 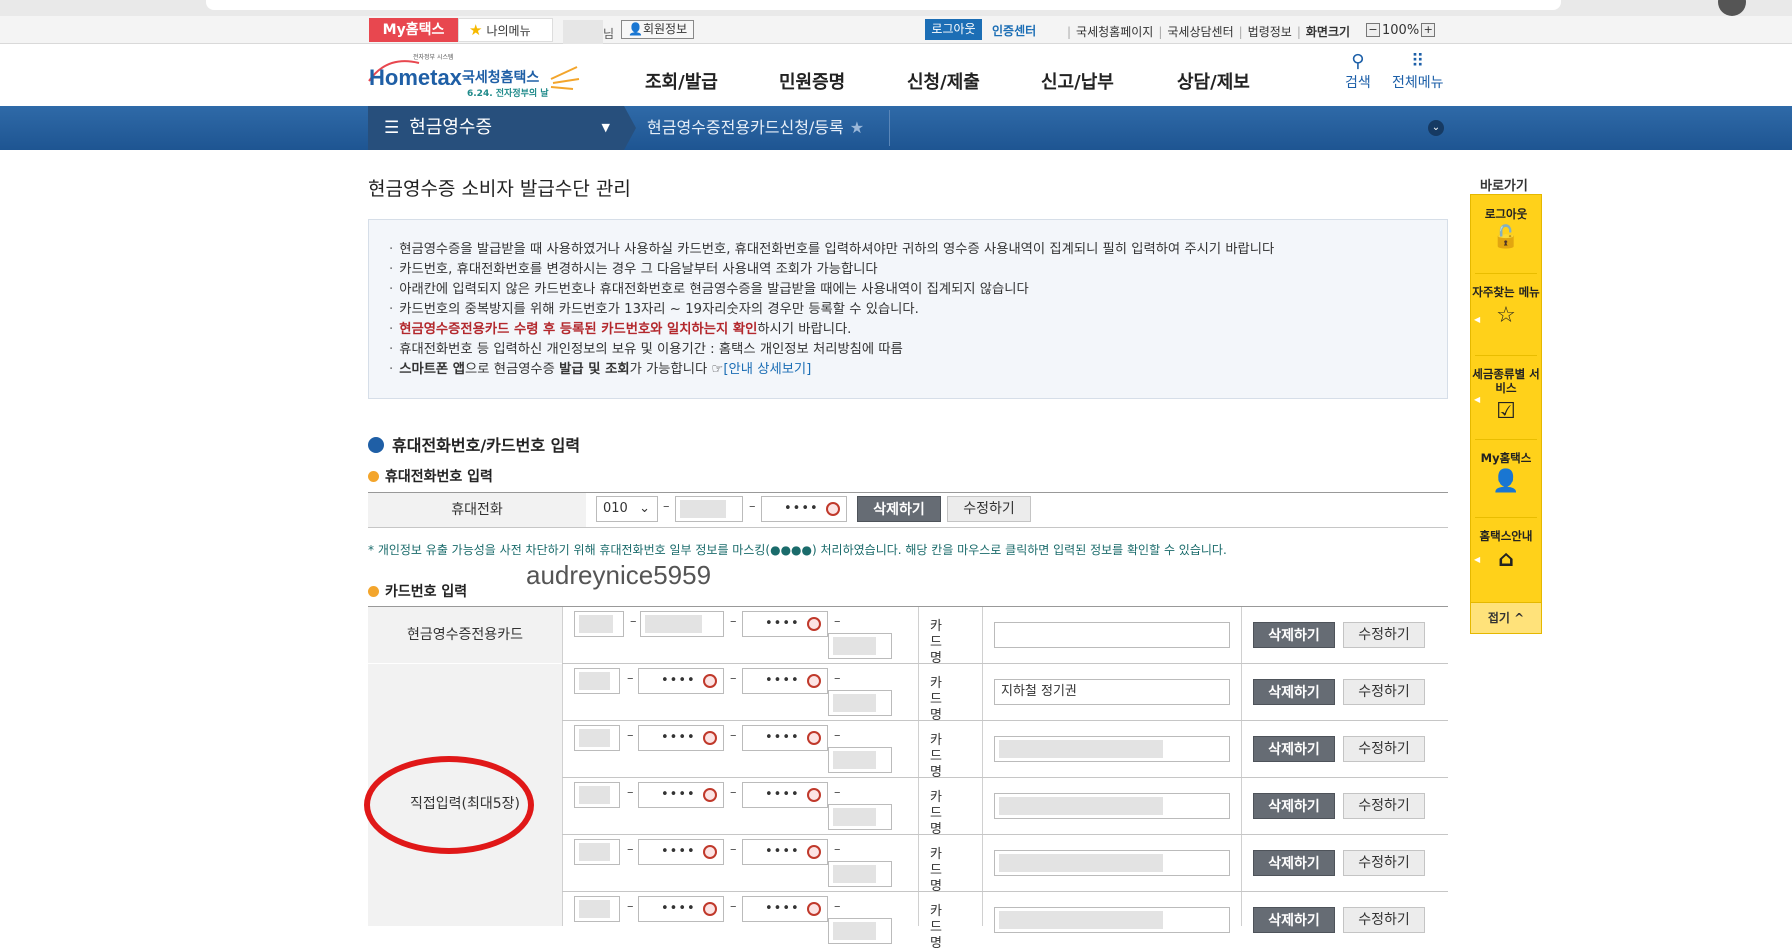 I want to click on zoom-in-button: +, so click(x=1428, y=30).